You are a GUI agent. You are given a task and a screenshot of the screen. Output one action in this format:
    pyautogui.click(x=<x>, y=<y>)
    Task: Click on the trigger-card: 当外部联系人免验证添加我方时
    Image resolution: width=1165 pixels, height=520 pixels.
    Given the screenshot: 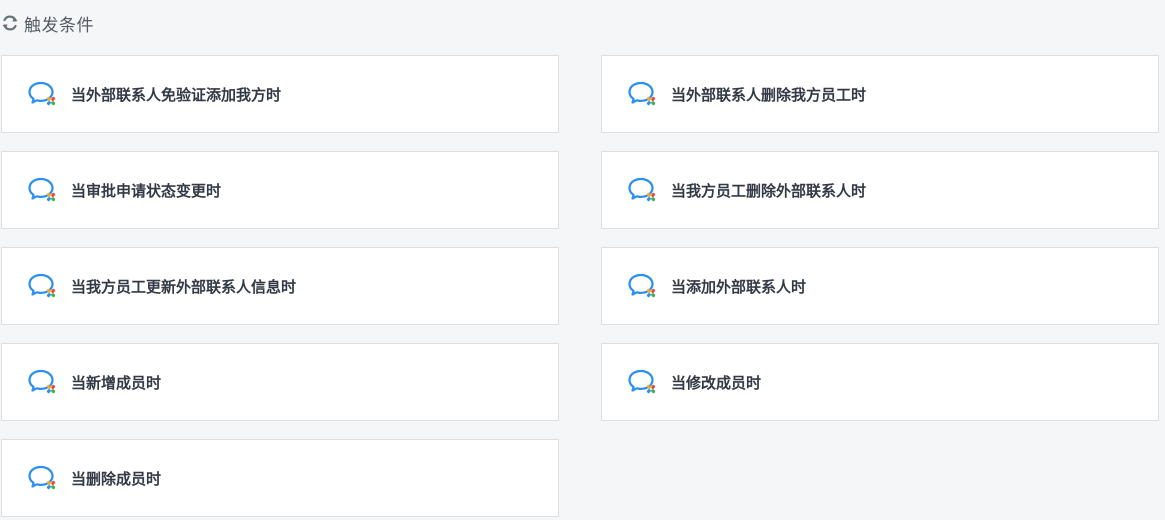 What is the action you would take?
    pyautogui.click(x=280, y=94)
    